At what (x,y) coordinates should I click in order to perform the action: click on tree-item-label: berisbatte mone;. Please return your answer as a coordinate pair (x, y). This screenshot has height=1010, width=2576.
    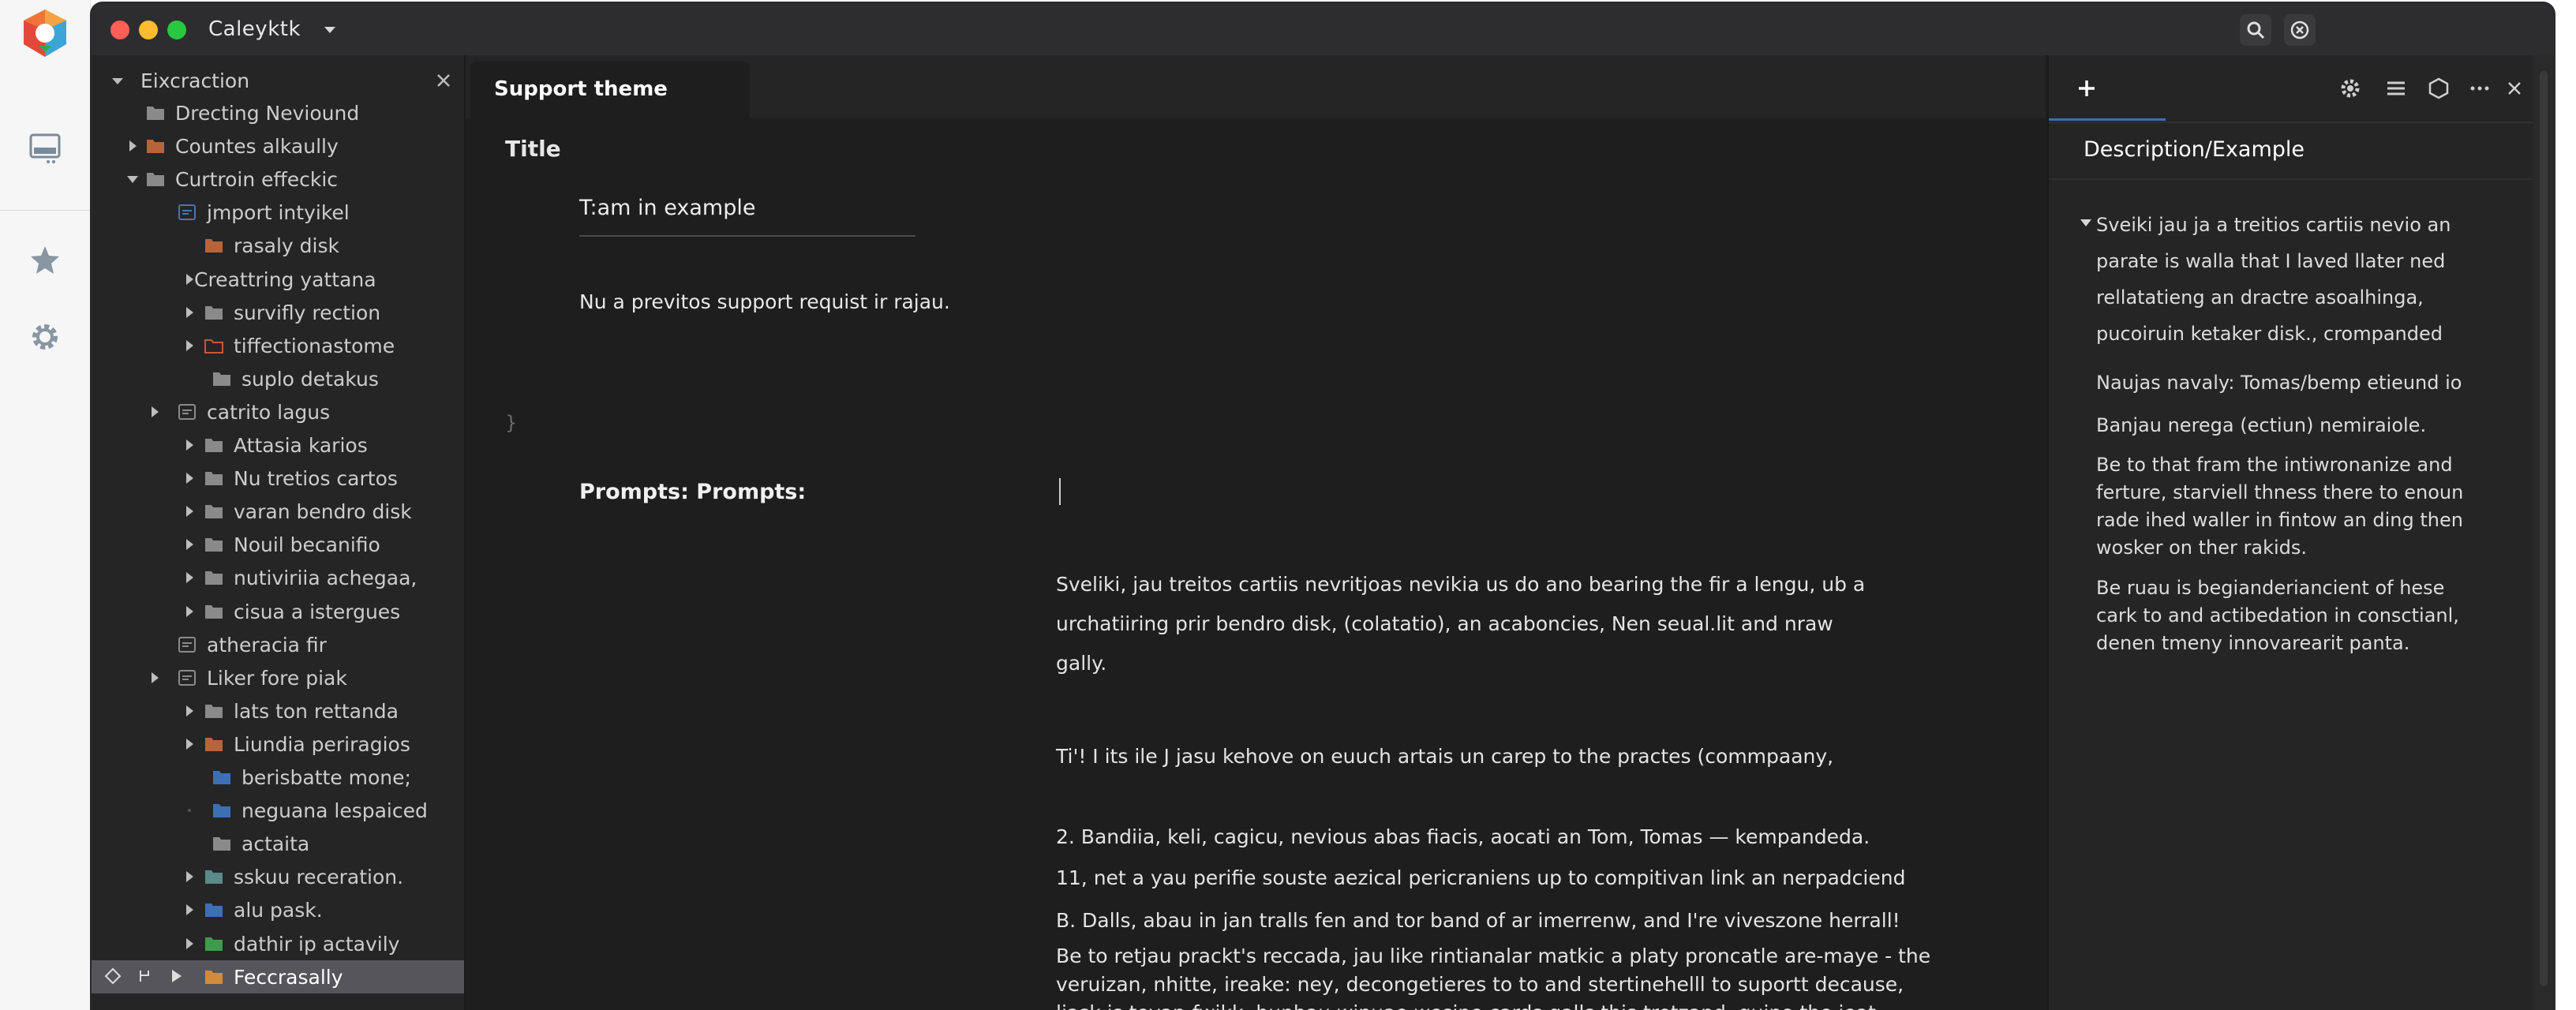
    Looking at the image, I should click on (326, 777).